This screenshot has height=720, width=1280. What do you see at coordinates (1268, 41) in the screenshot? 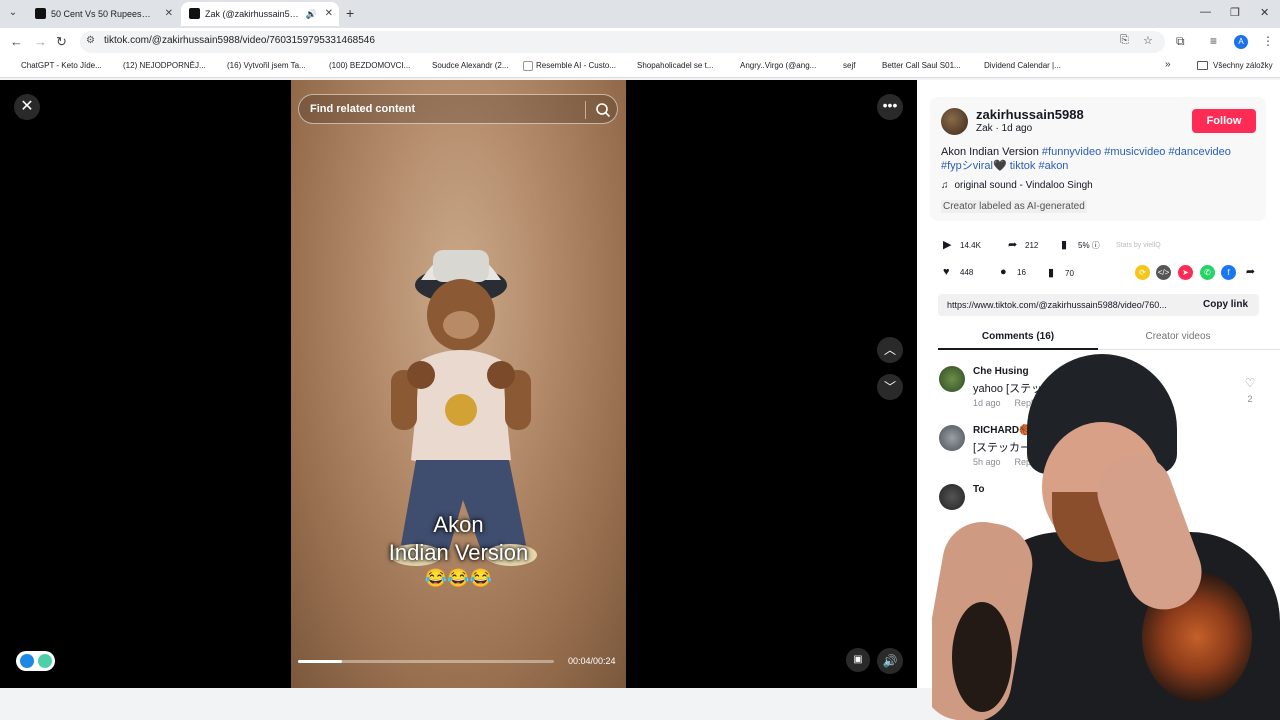
I see `menu-icon: ⋮` at bounding box center [1268, 41].